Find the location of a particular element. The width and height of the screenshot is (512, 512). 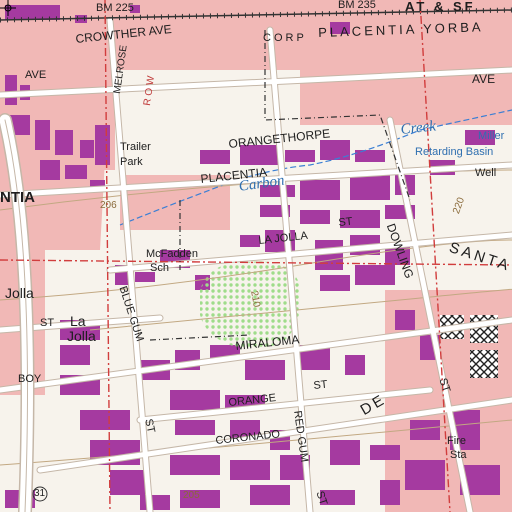

label-ats-f: AT & SF is located at coordinates (440, 7).